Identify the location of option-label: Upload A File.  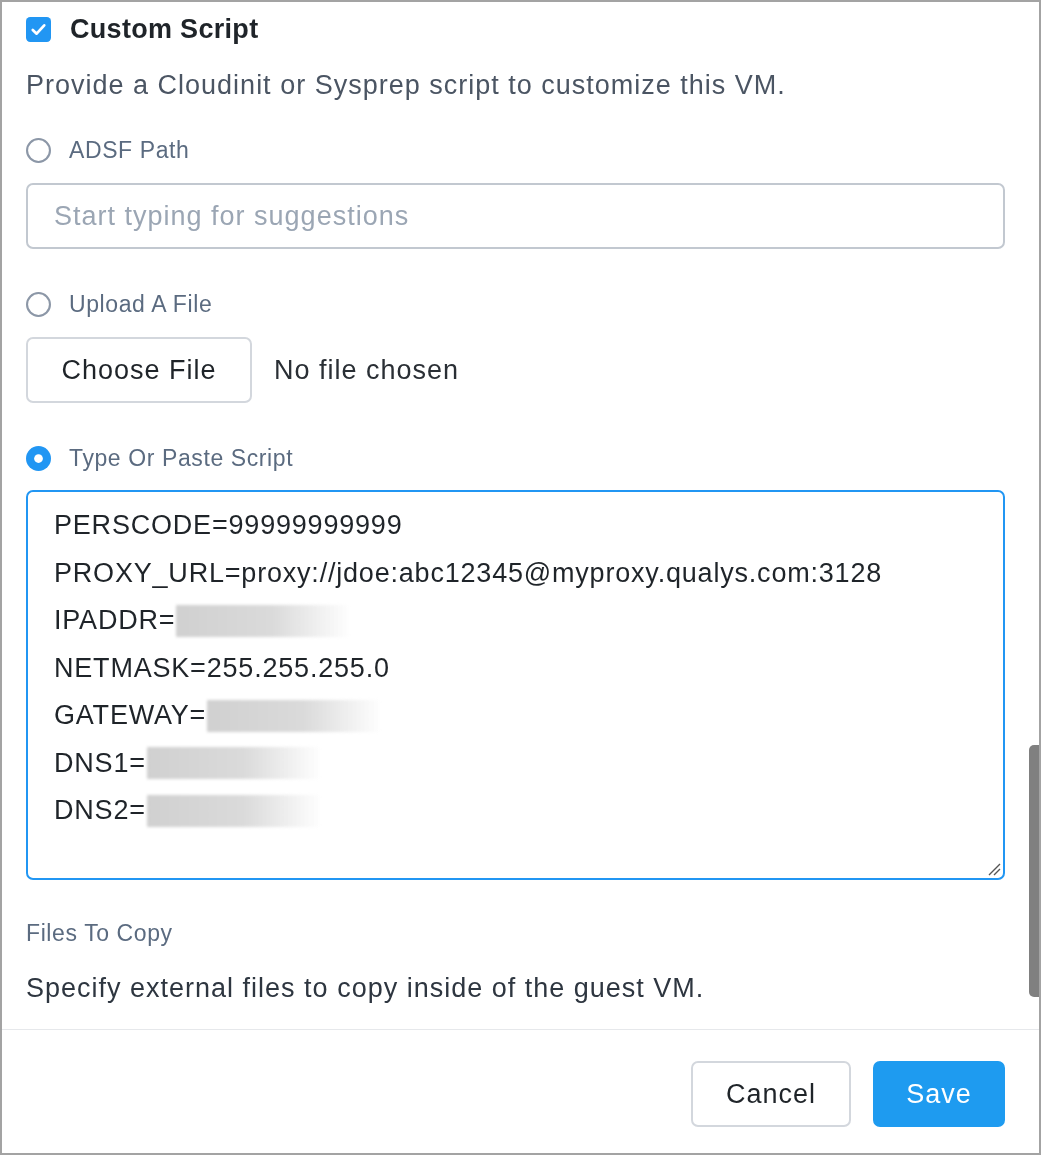
(141, 304).